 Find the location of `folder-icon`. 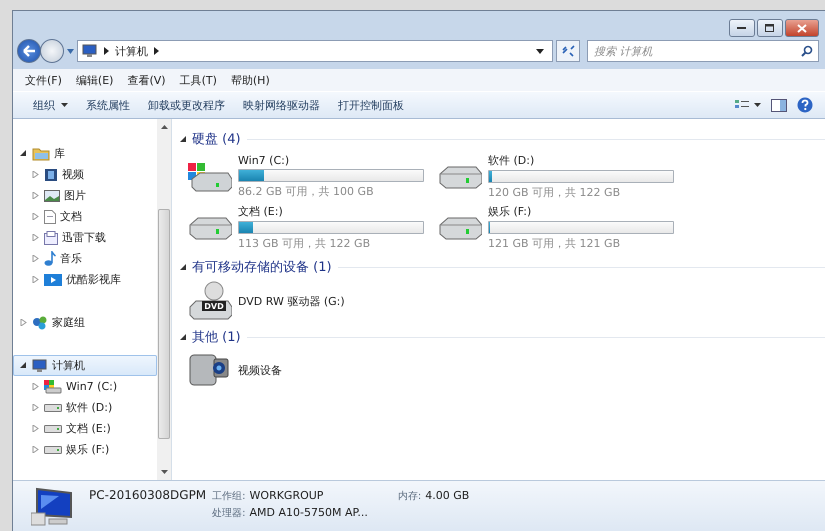

folder-icon is located at coordinates (41, 153).